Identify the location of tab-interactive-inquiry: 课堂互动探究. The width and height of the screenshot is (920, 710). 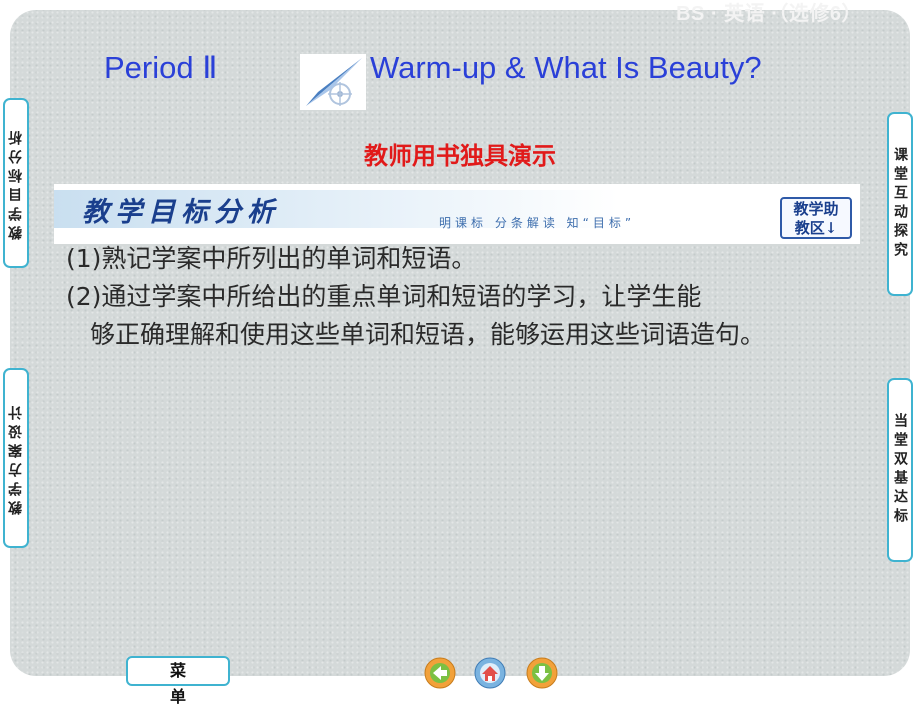
(900, 204).